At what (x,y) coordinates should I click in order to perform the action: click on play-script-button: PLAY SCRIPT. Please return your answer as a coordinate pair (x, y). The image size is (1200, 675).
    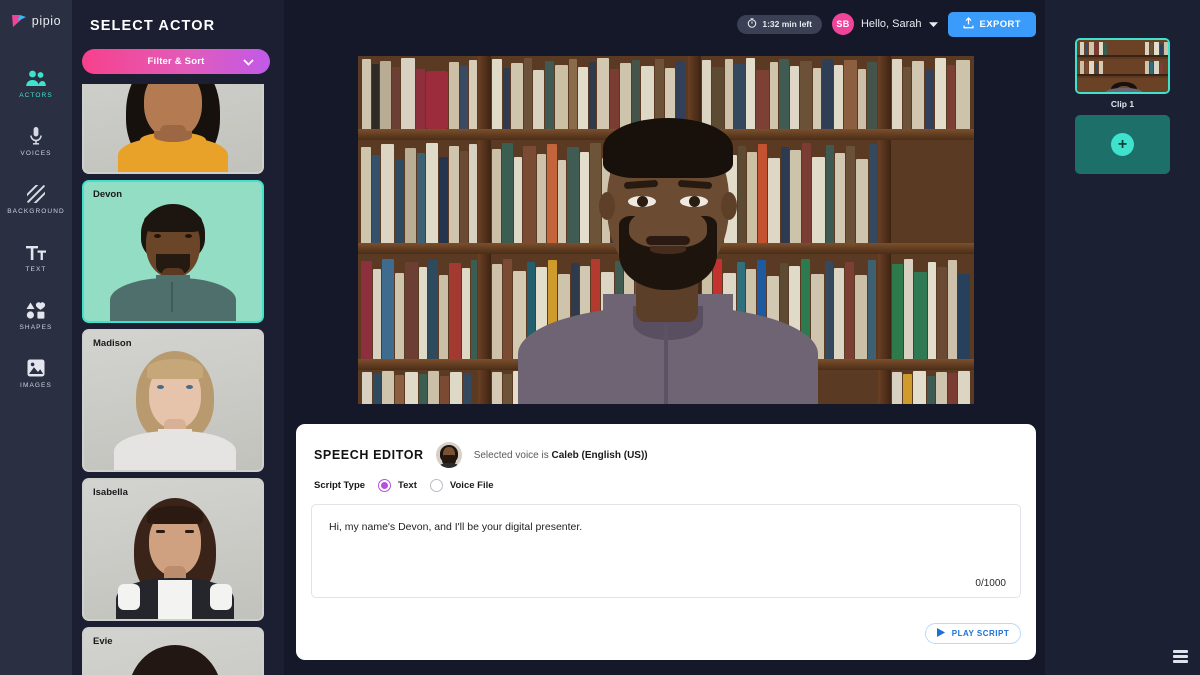
    Looking at the image, I should click on (973, 633).